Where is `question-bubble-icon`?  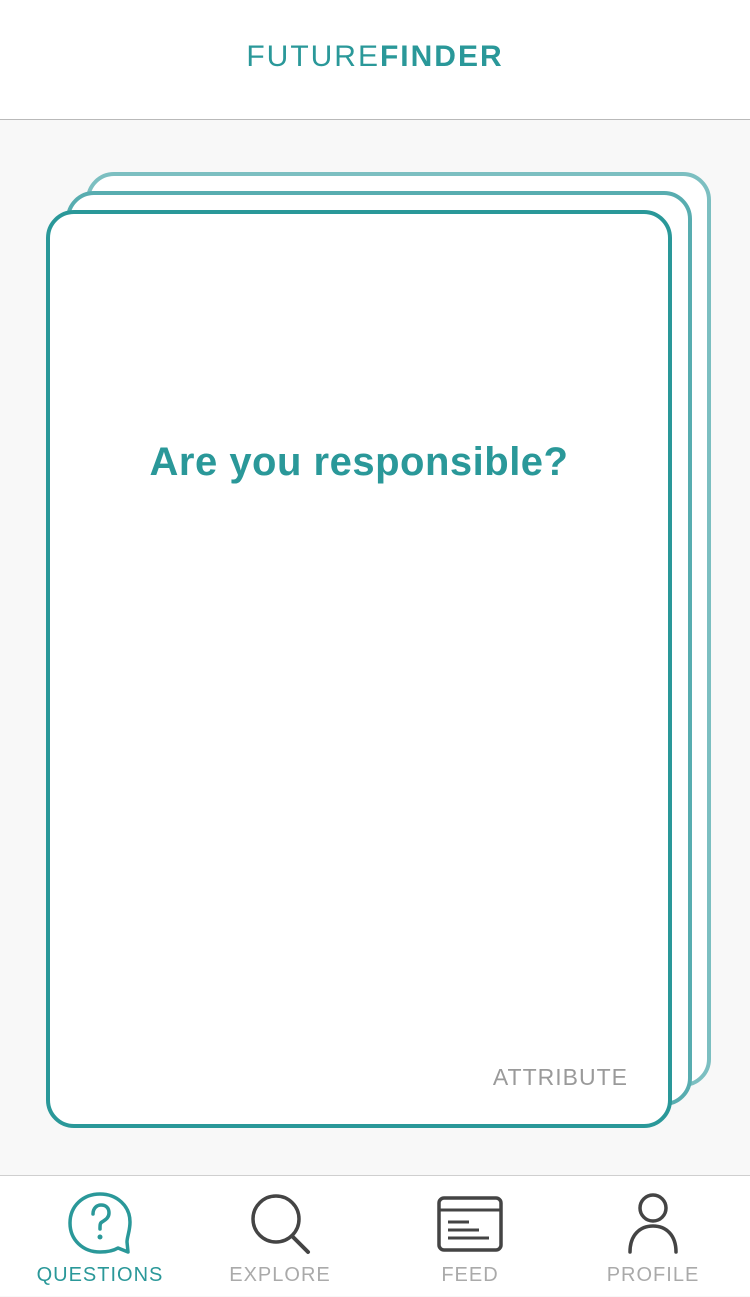 question-bubble-icon is located at coordinates (100, 1223).